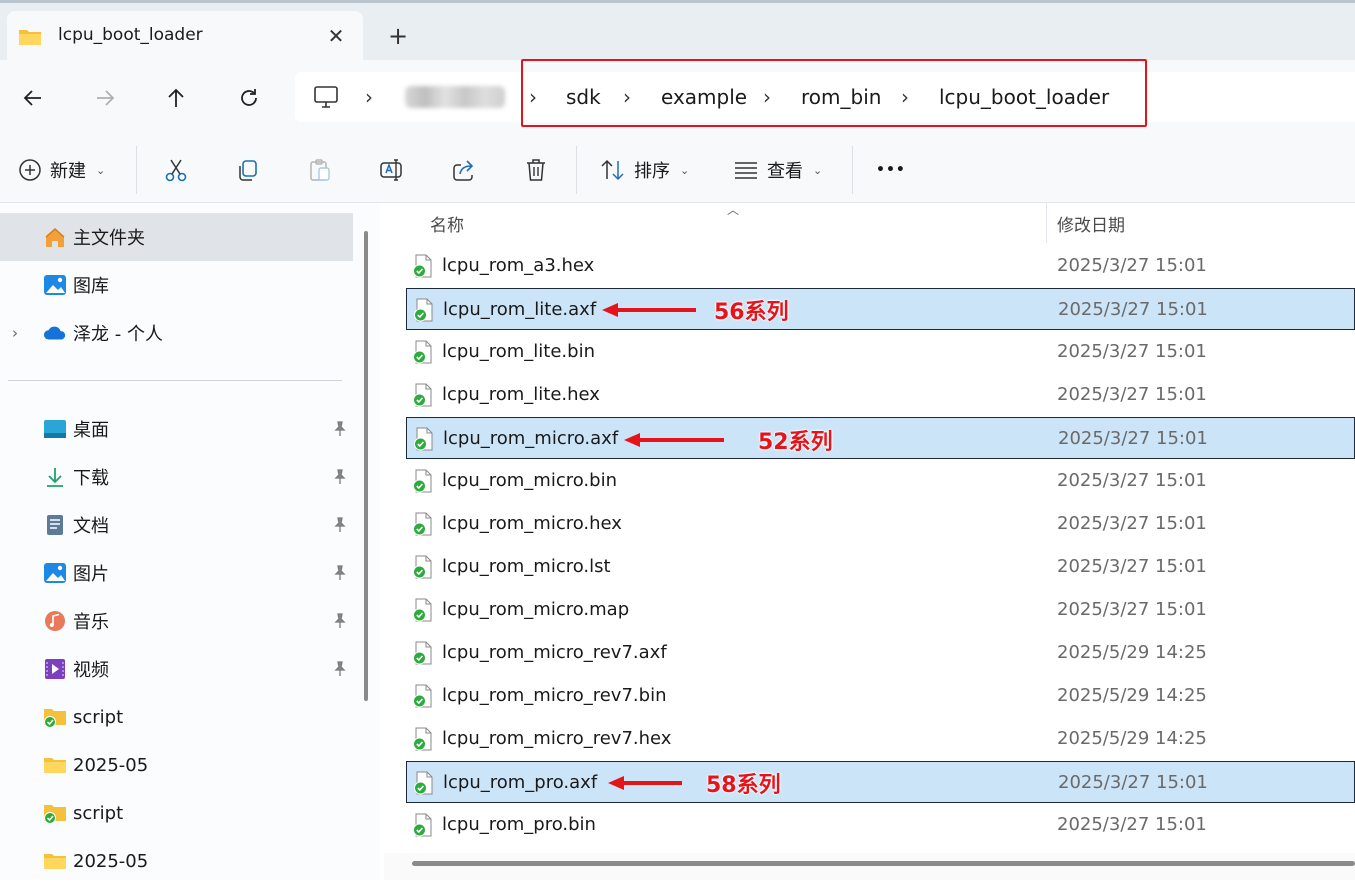  I want to click on file-name: lcpu_rom_pro.bin, so click(519, 825).